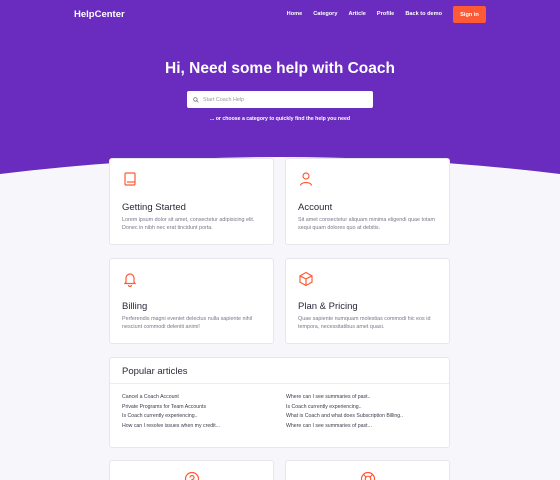 This screenshot has height=480, width=560. I want to click on category-title: Account, so click(315, 207).